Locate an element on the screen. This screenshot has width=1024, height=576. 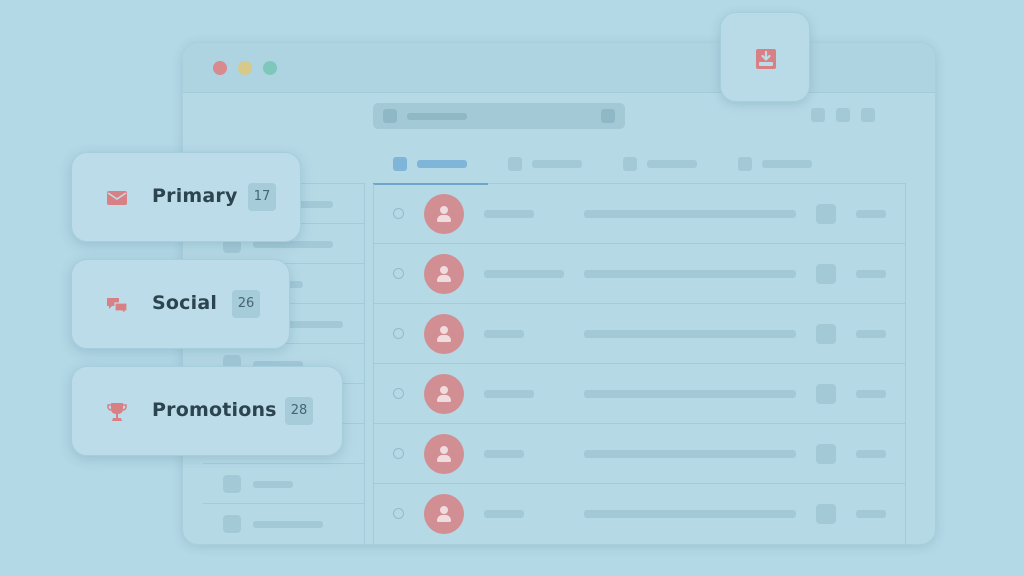
search-bar is located at coordinates (499, 116).